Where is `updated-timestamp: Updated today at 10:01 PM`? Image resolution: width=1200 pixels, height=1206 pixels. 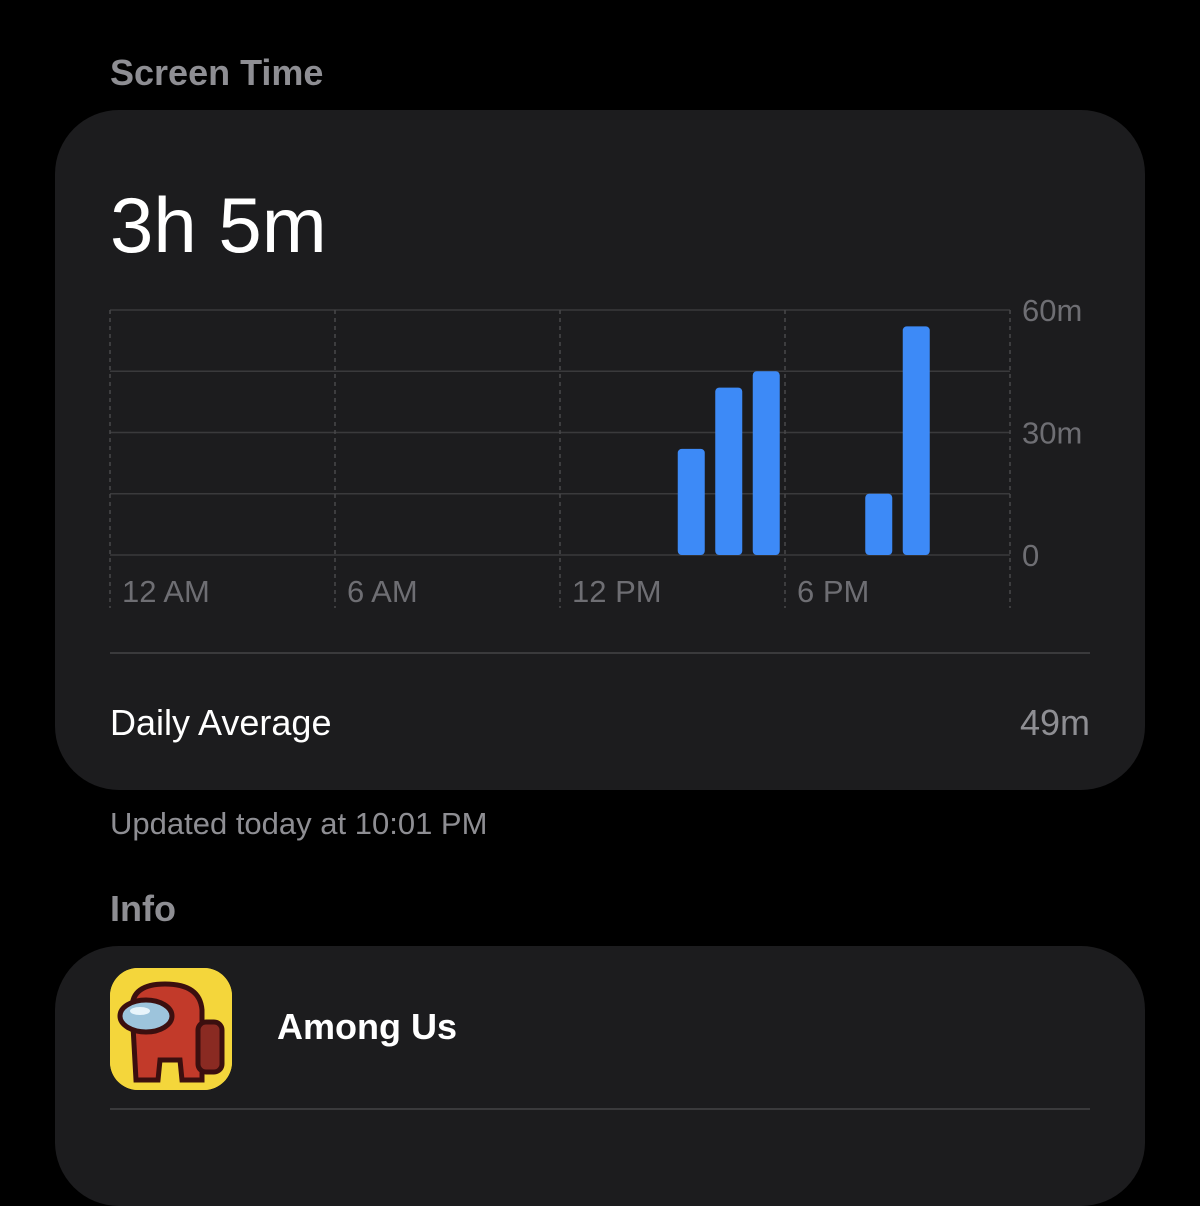
updated-timestamp: Updated today at 10:01 PM is located at coordinates (299, 823).